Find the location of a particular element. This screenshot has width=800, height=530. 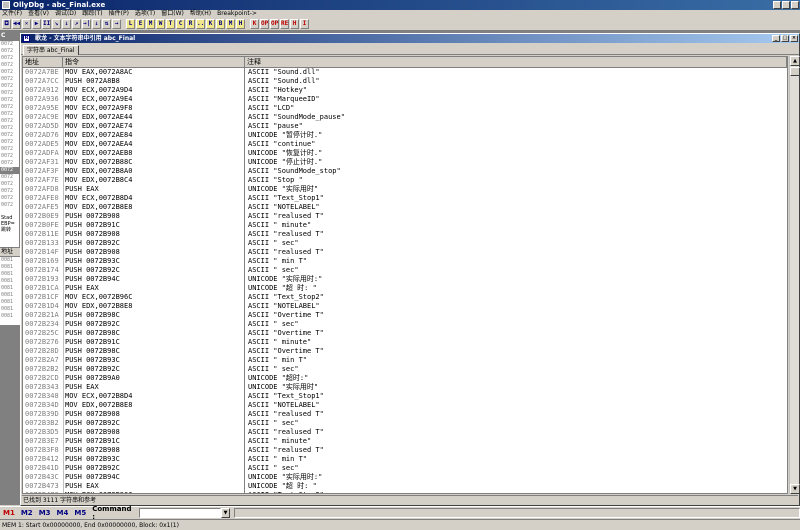

vertical-scrollbar: ▲ ▼ is located at coordinates (794, 275).